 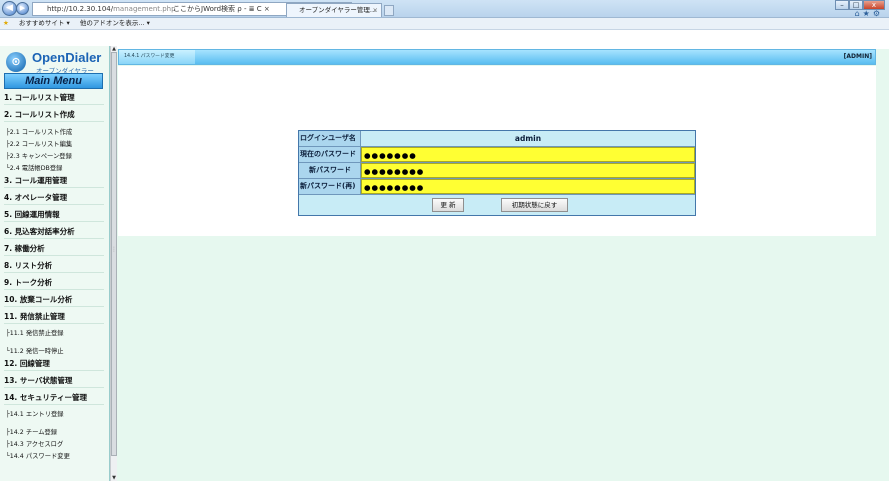 I want to click on back-arrow-icon: ◀, so click(x=9, y=8).